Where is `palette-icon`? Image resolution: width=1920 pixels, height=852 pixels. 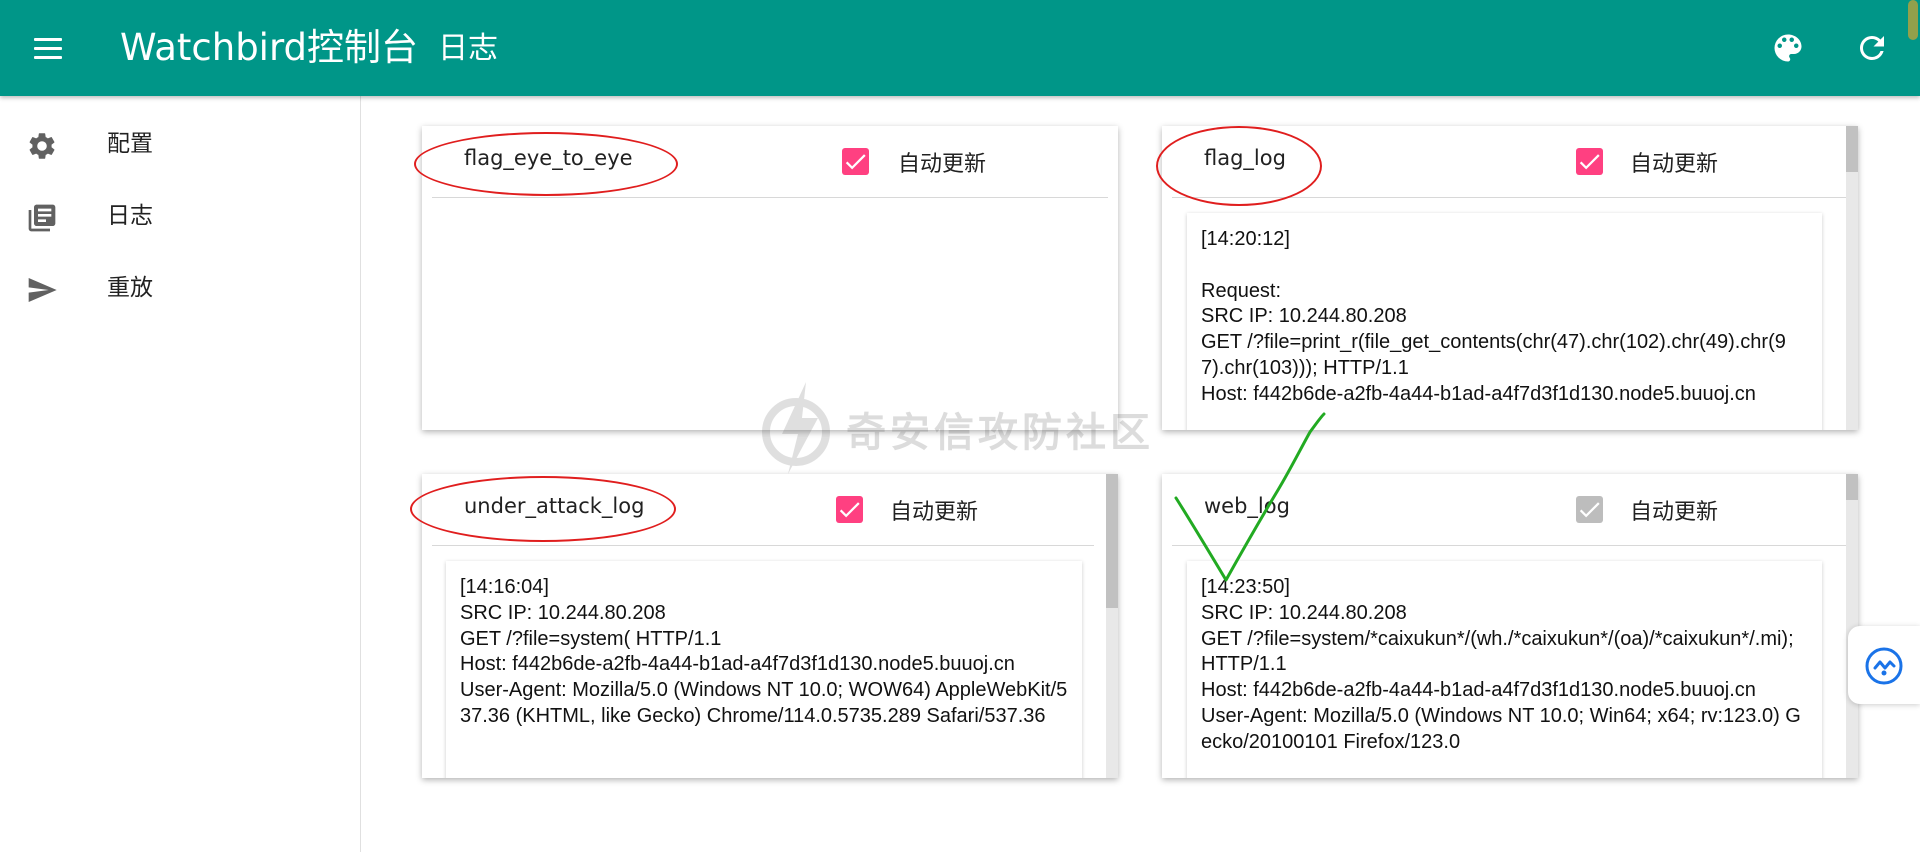 palette-icon is located at coordinates (1788, 48).